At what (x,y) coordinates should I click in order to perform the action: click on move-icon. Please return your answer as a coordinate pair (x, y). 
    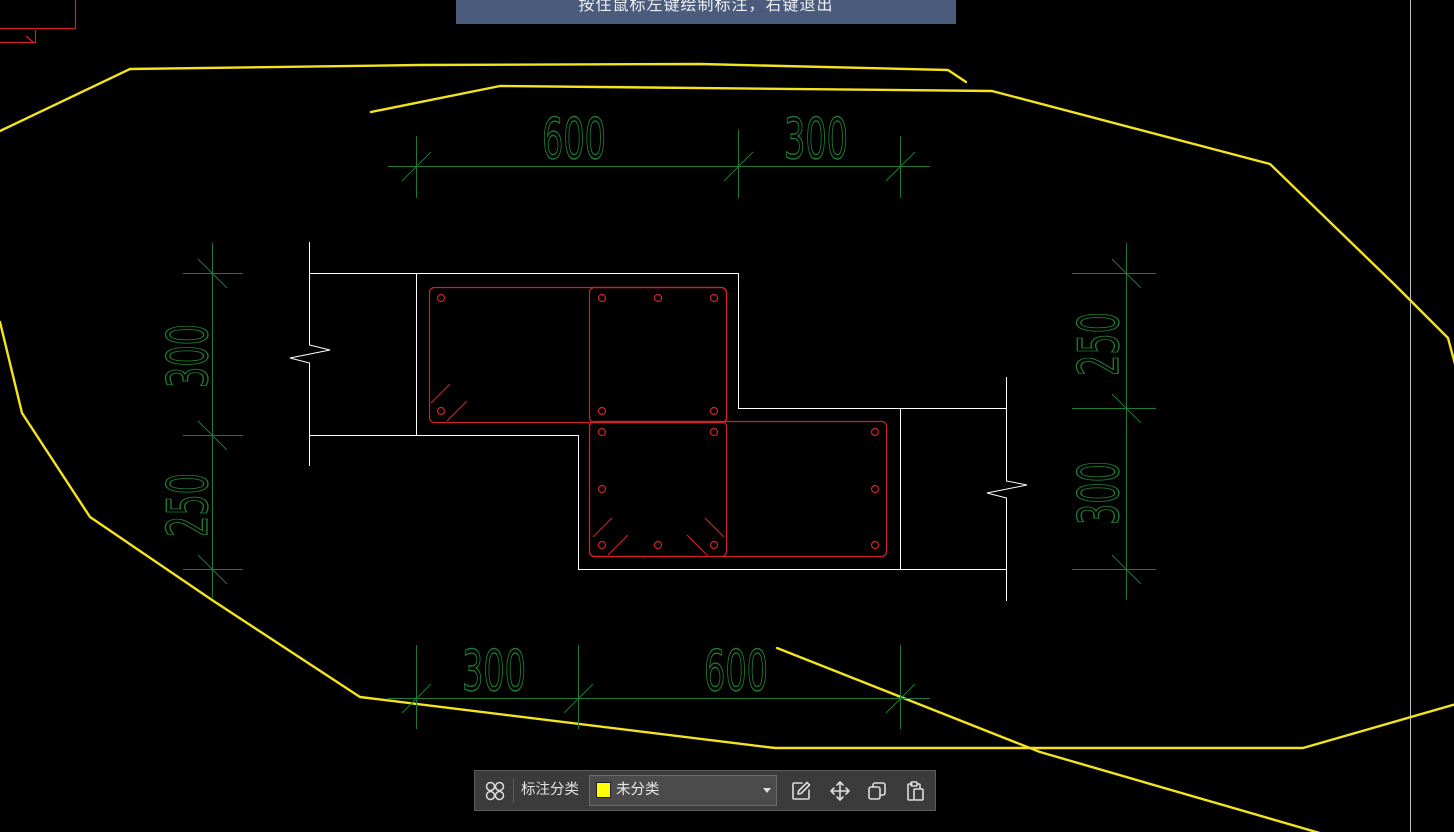
    Looking at the image, I should click on (840, 790).